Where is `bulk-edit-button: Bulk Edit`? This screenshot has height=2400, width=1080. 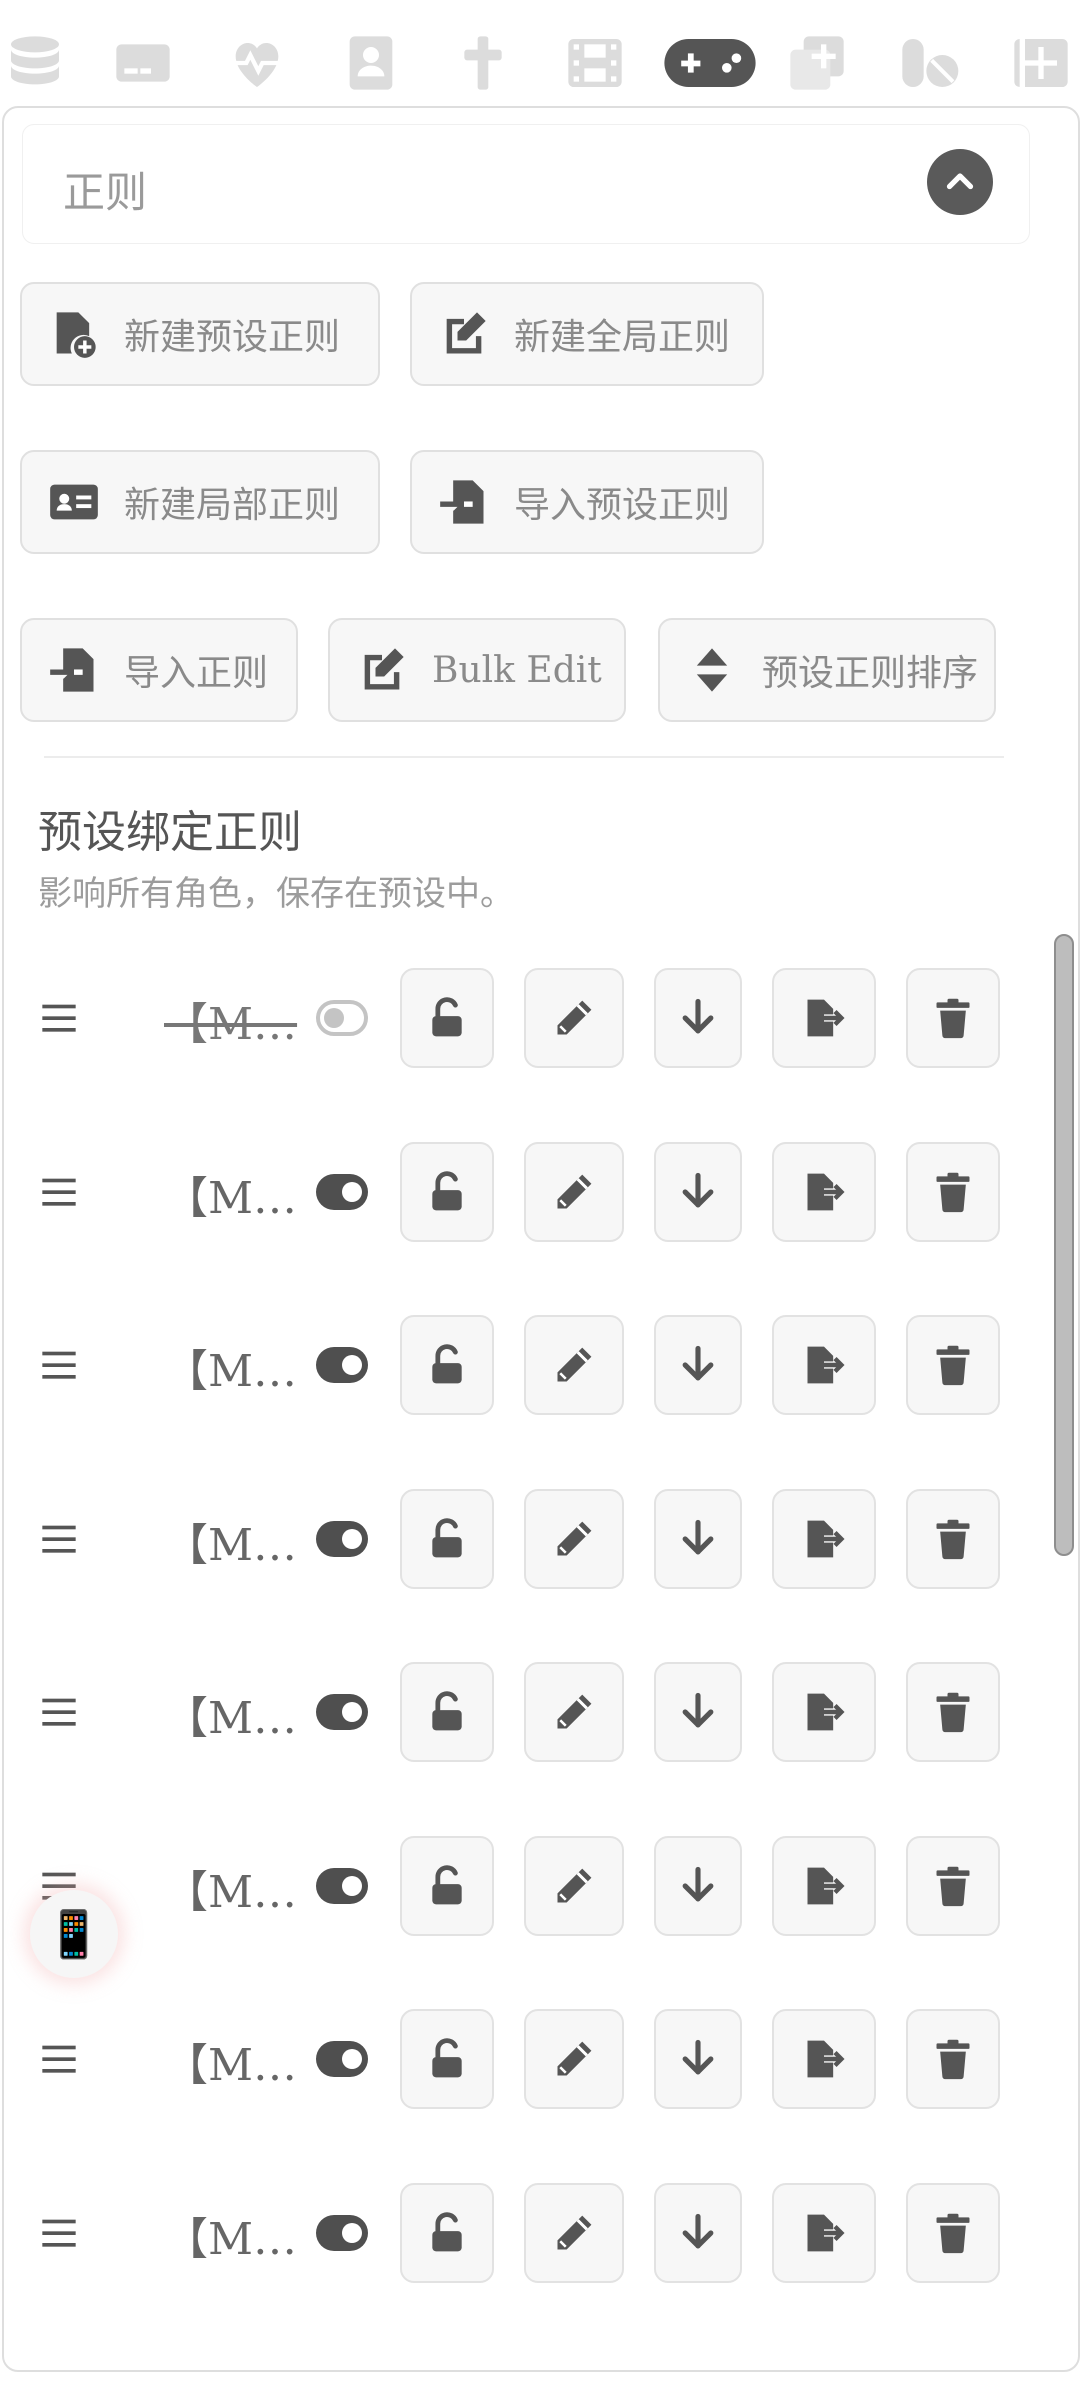
bulk-edit-button: Bulk Edit is located at coordinates (477, 670).